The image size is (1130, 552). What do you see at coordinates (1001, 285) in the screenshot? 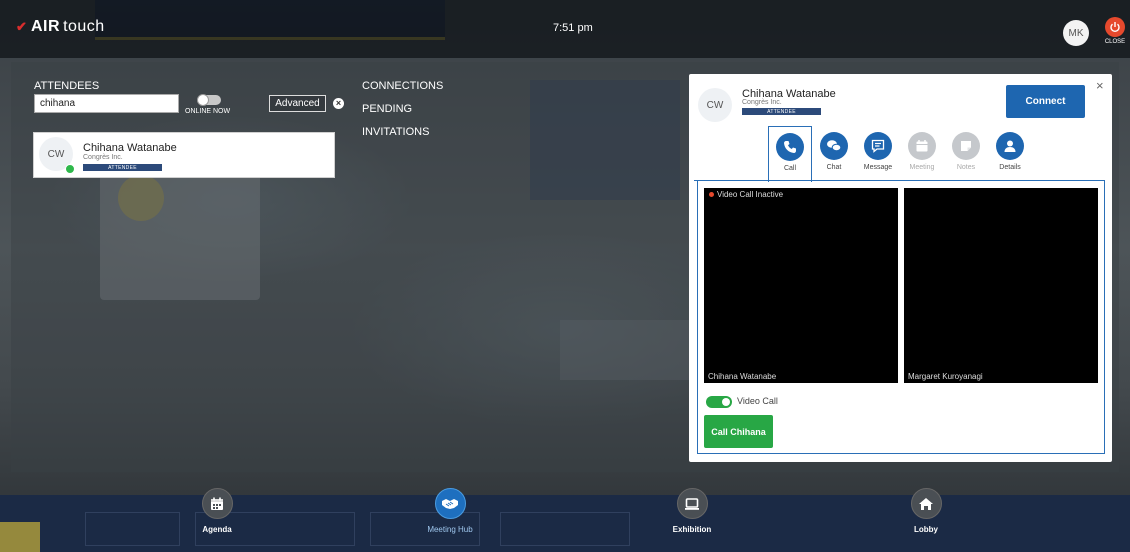
I see `local-video: Margaret Kuroyanagi` at bounding box center [1001, 285].